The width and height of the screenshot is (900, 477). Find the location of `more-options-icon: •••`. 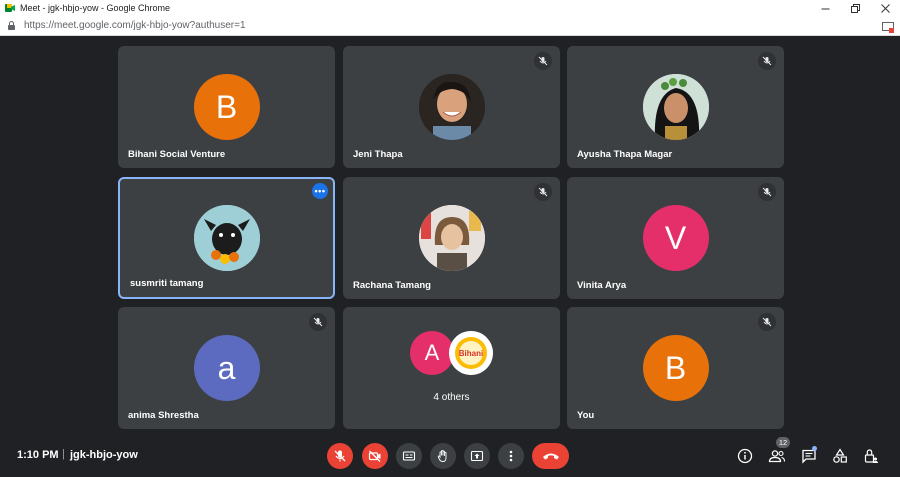

more-options-icon: ••• is located at coordinates (320, 191).